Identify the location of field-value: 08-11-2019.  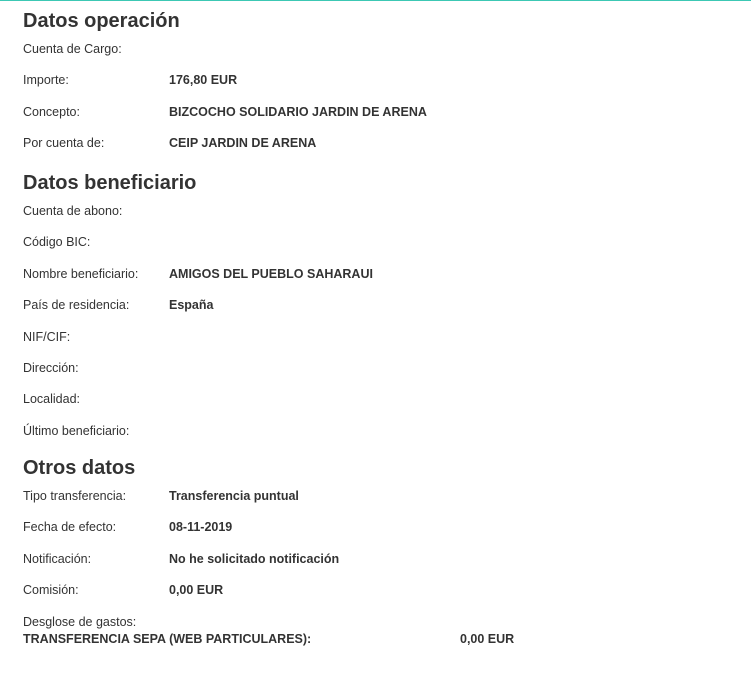
(201, 527).